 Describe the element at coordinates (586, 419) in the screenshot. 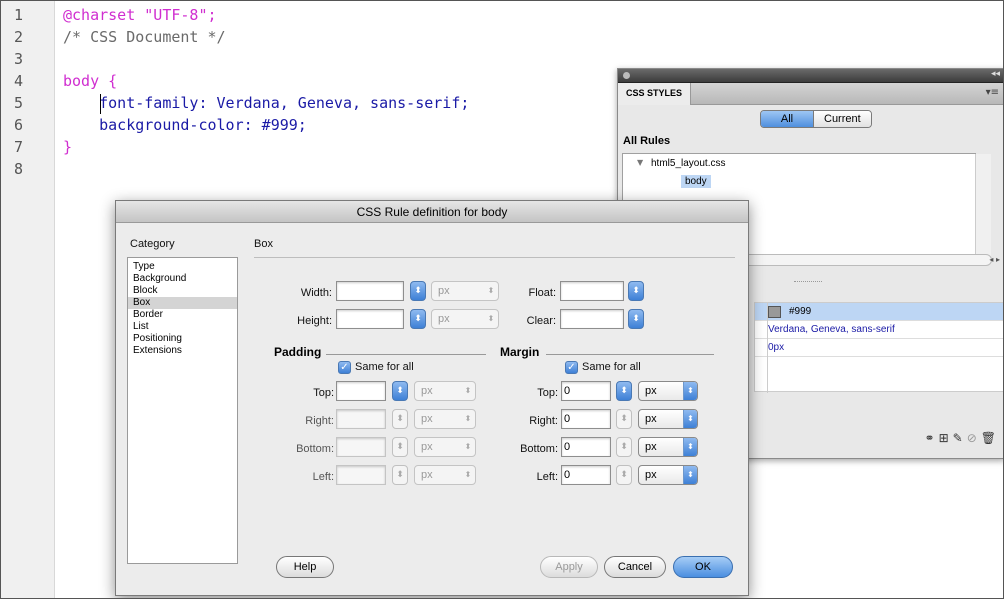

I see `margin-right-field: 0` at that location.